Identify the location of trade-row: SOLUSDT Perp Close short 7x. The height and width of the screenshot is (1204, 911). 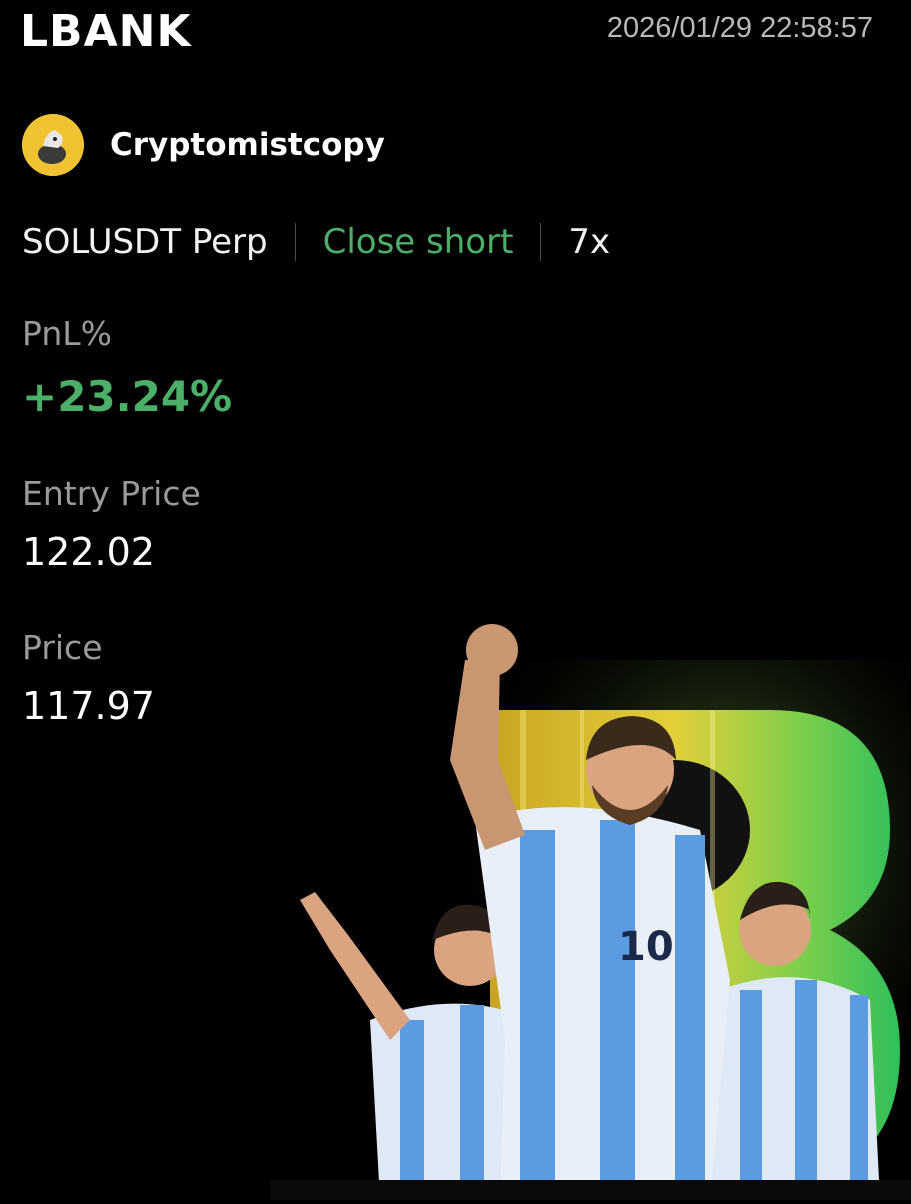
(316, 242).